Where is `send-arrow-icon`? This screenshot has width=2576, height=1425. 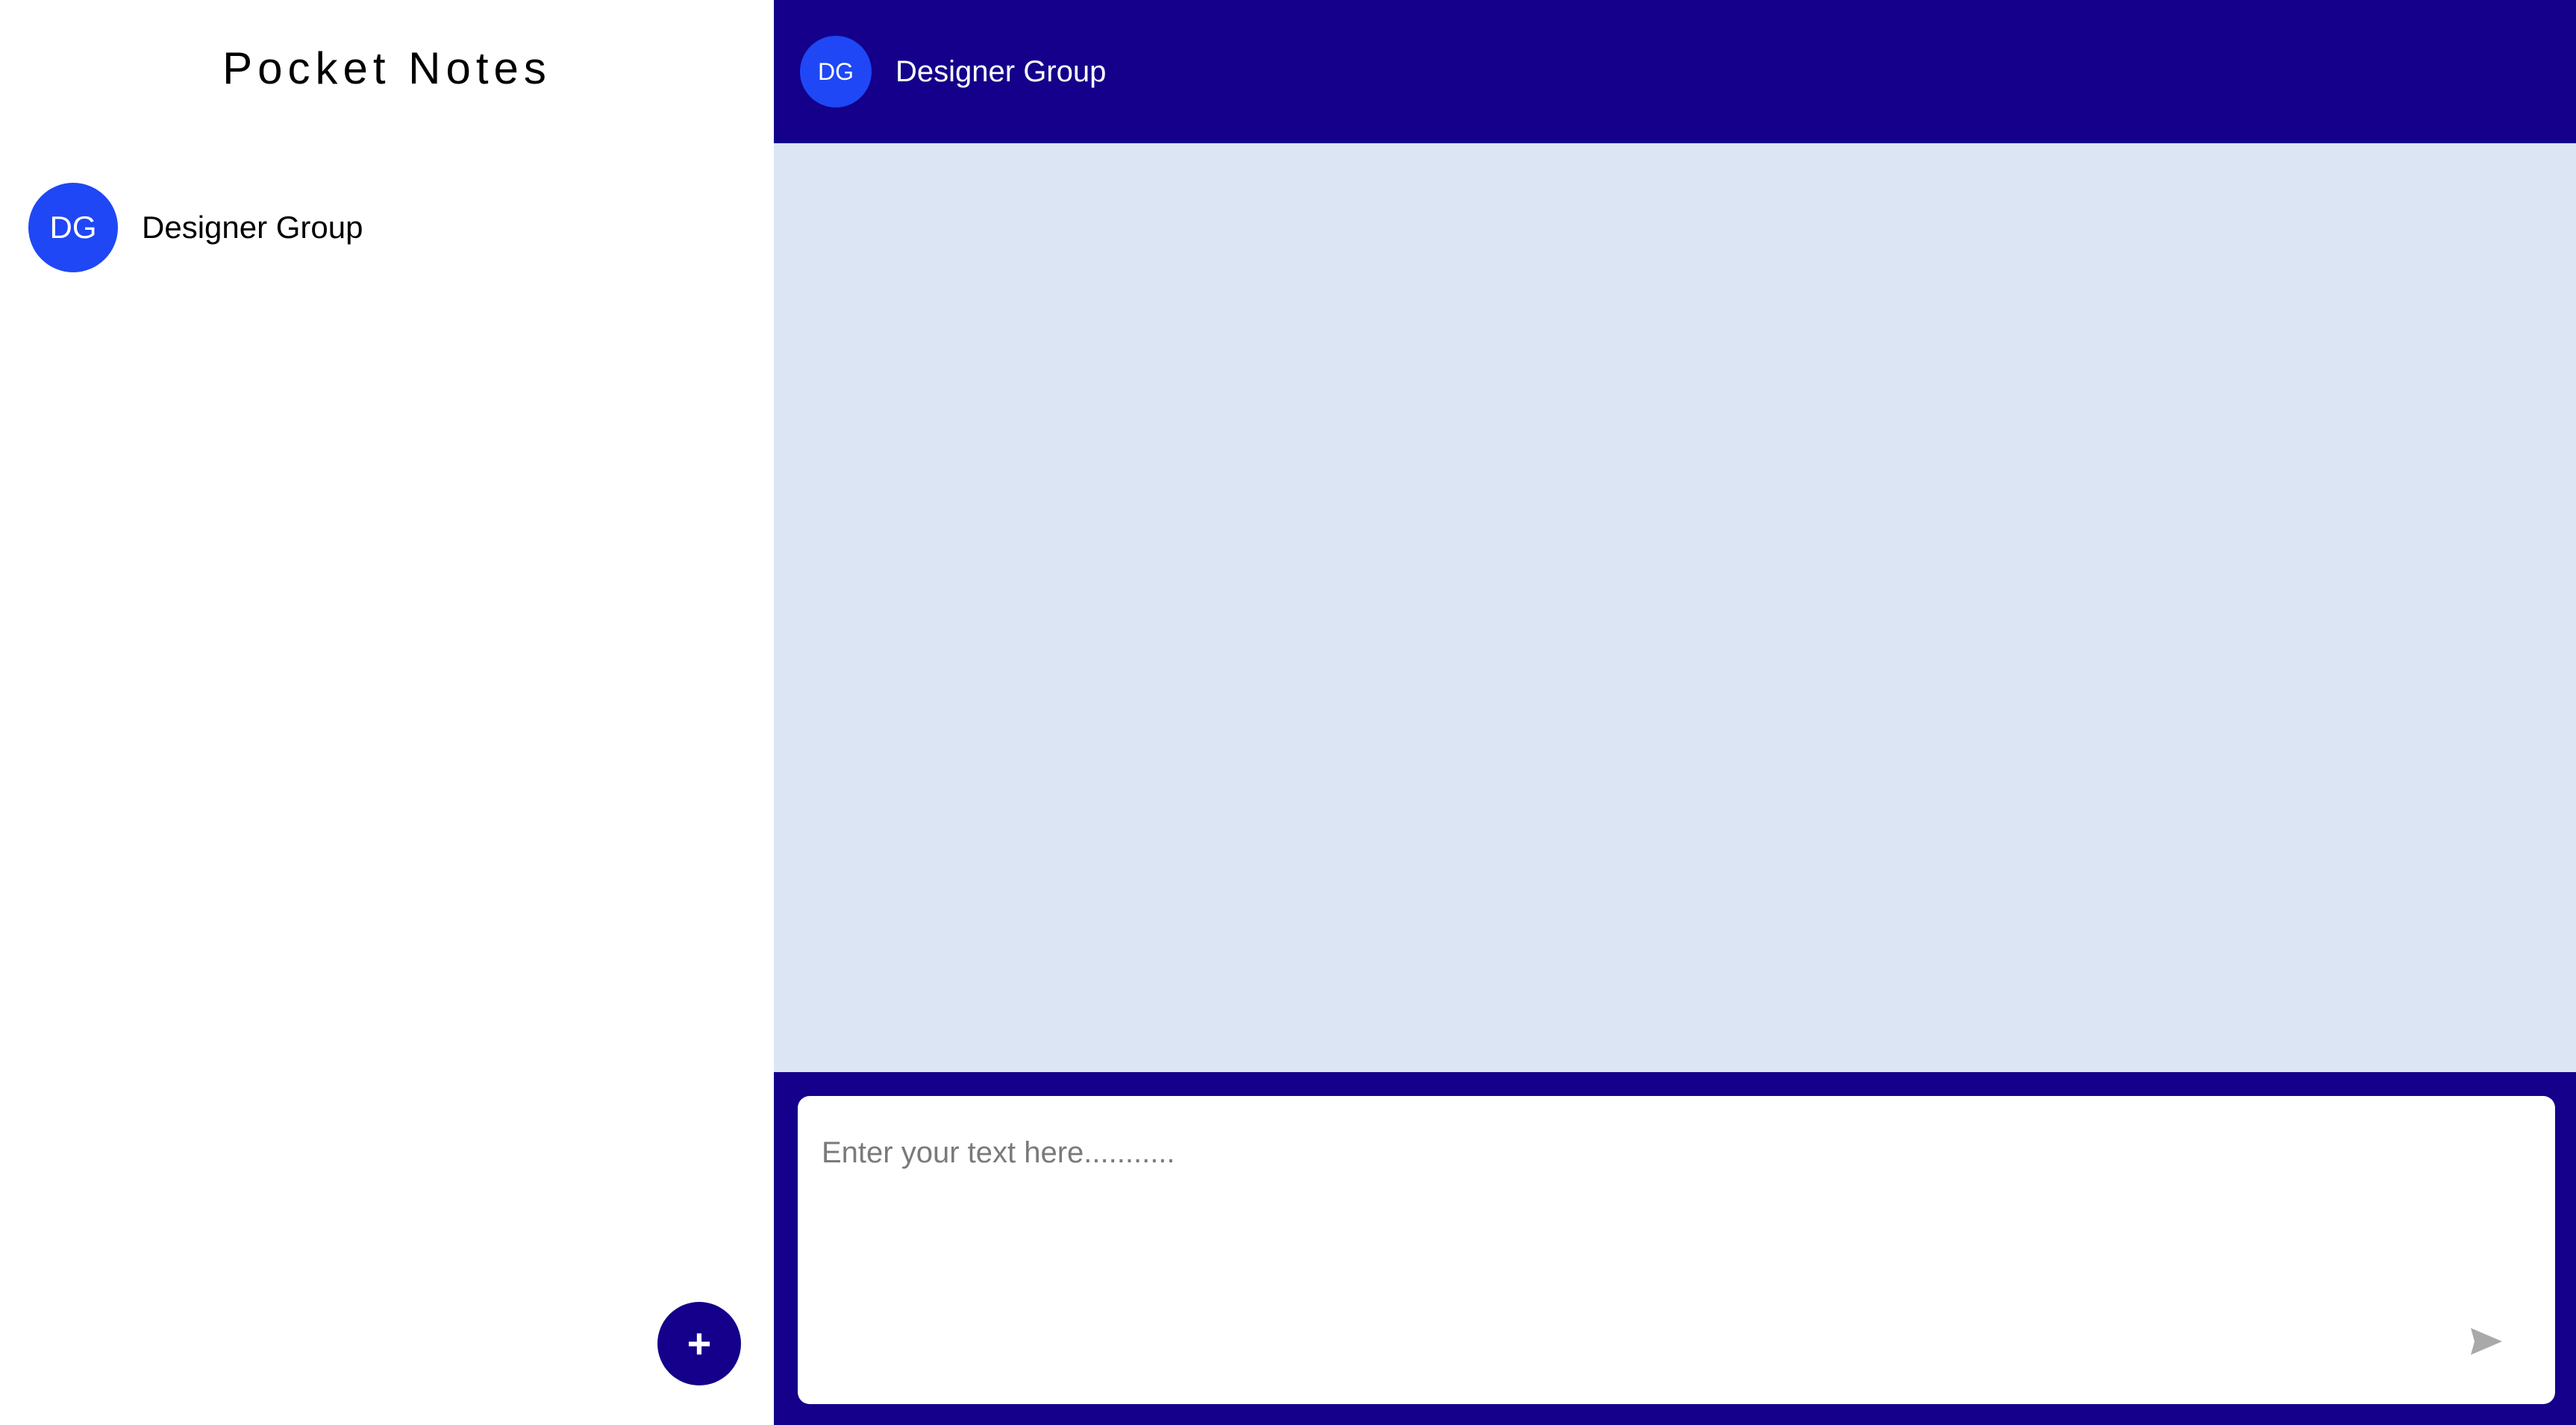 send-arrow-icon is located at coordinates (2486, 1341).